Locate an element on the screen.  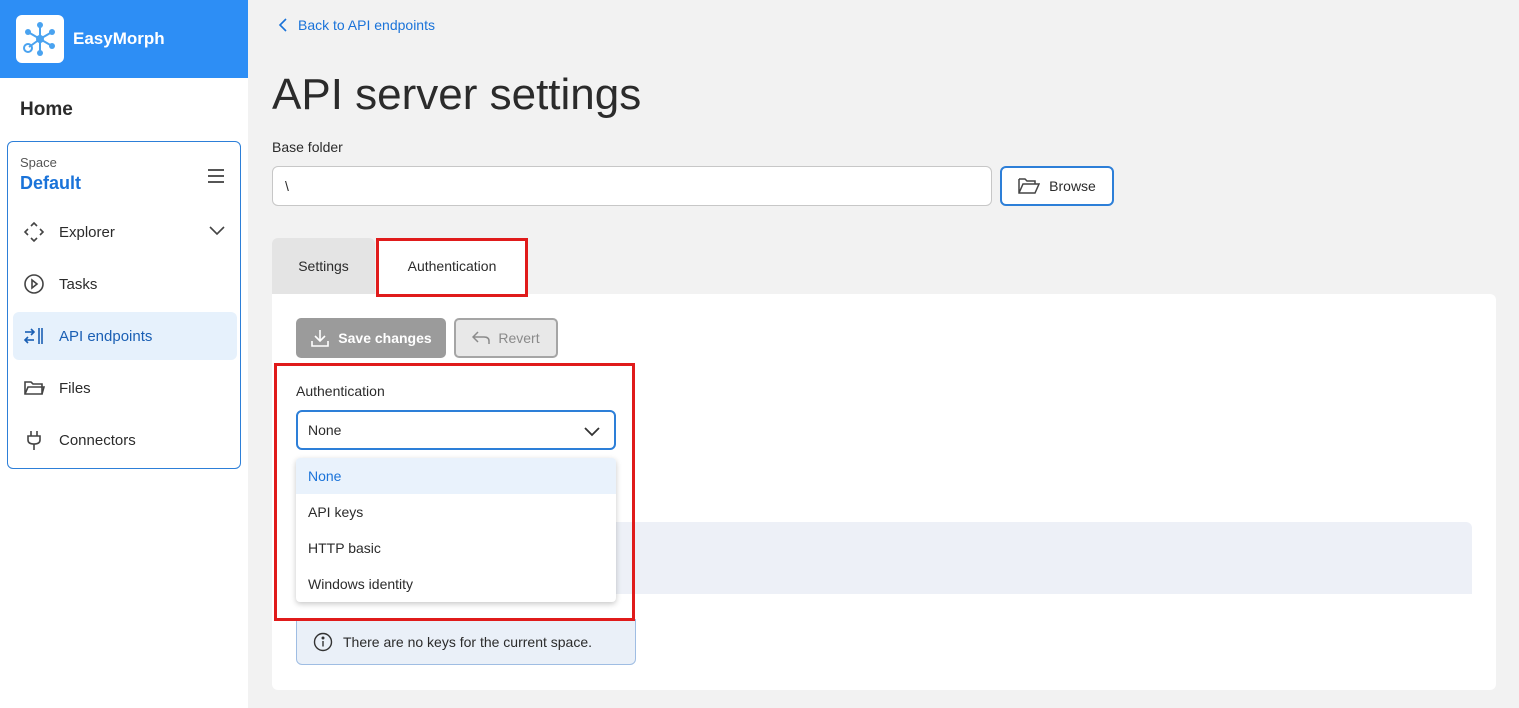
back-link-label: Back to API endpoints is located at coordinates (366, 25).